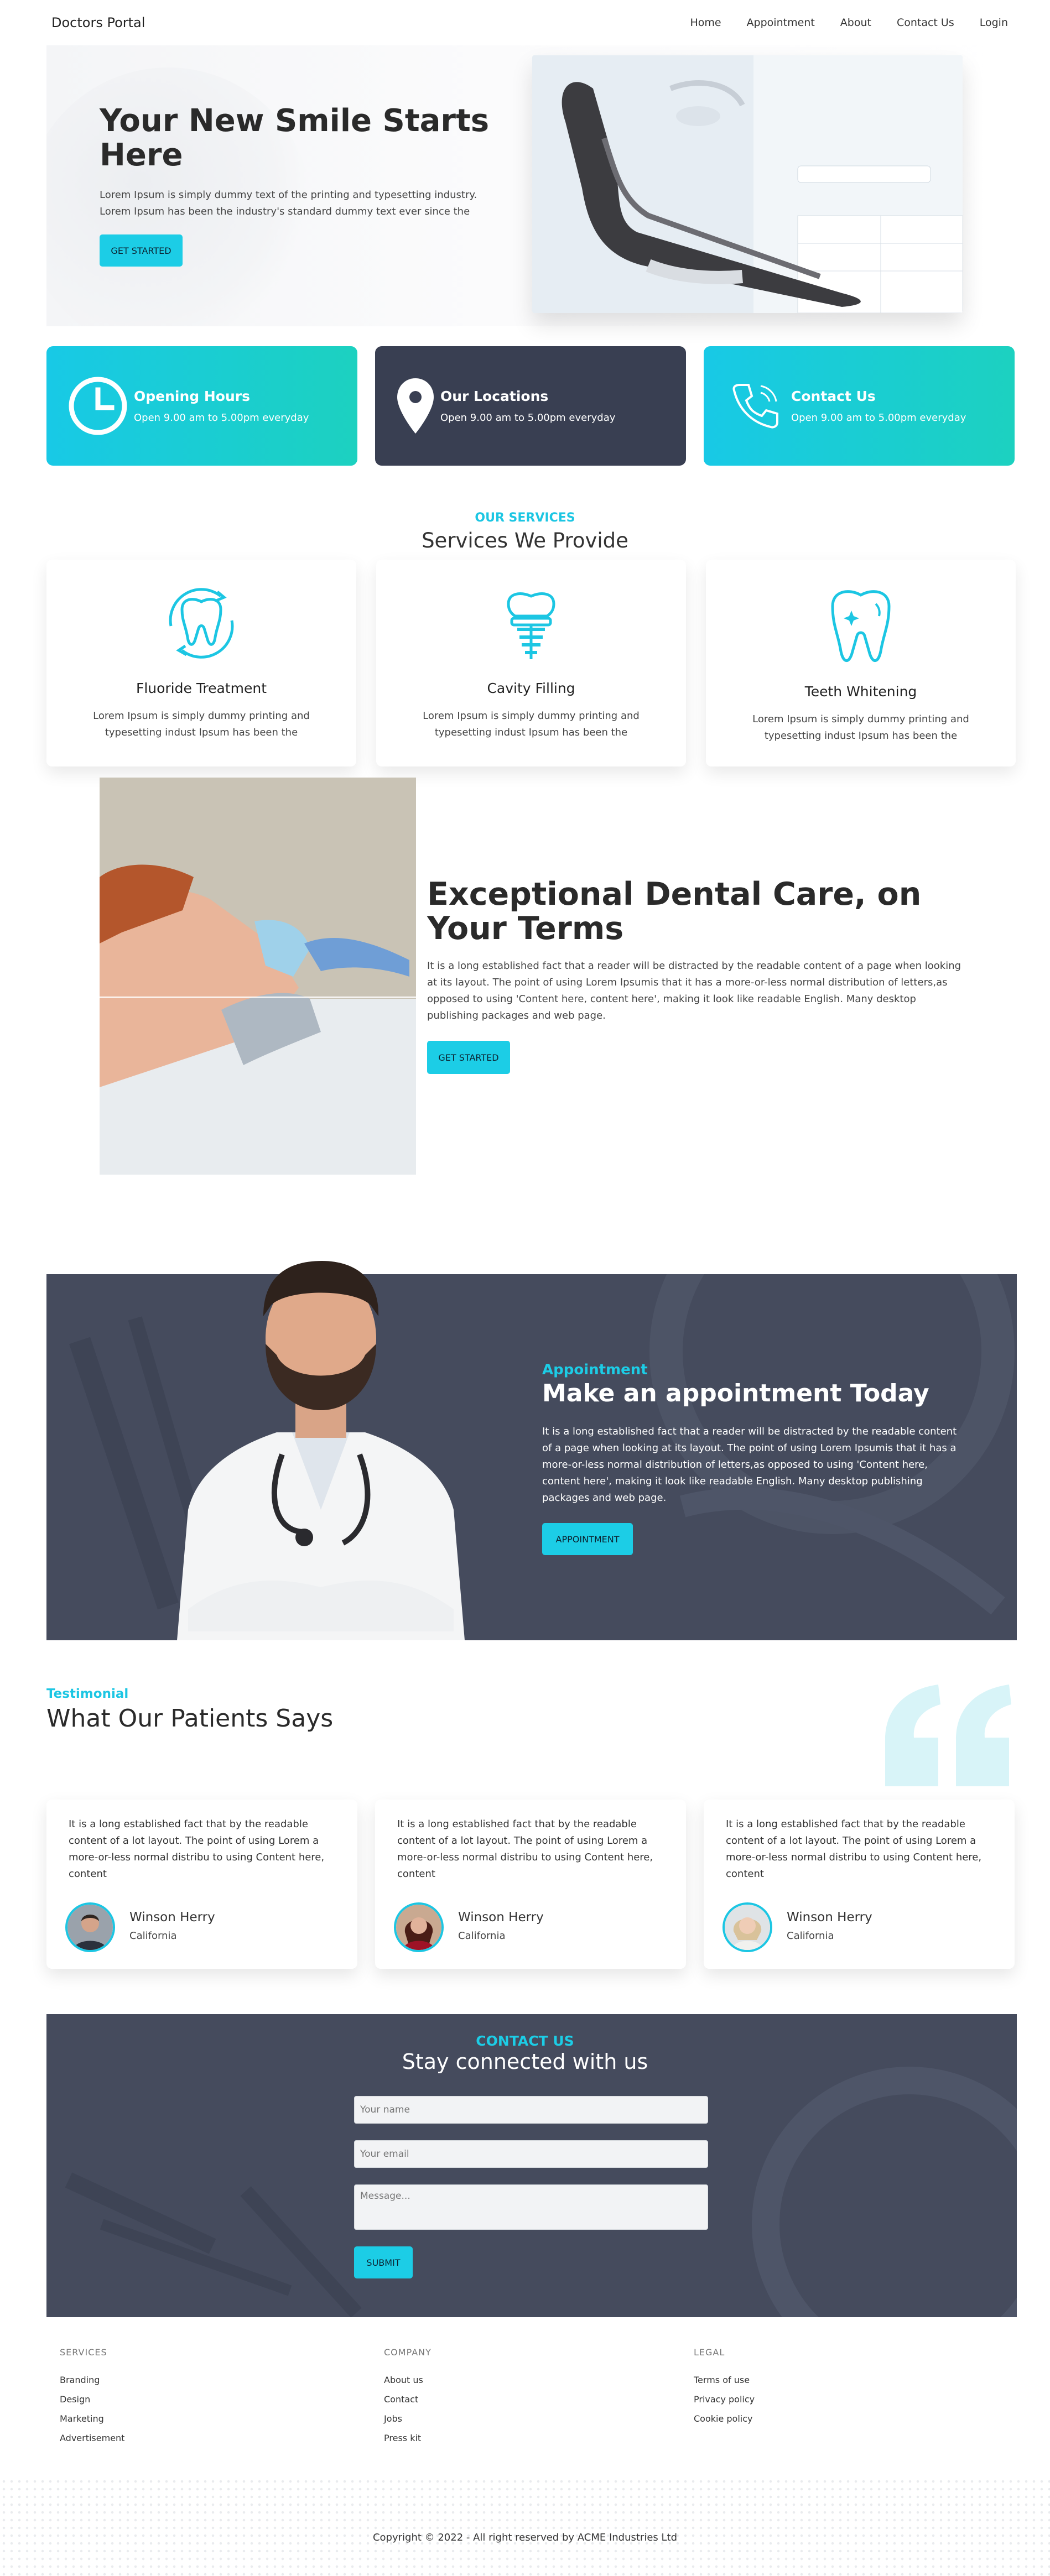 Image resolution: width=1050 pixels, height=2576 pixels. What do you see at coordinates (531, 623) in the screenshot?
I see `tooth-implant-icon` at bounding box center [531, 623].